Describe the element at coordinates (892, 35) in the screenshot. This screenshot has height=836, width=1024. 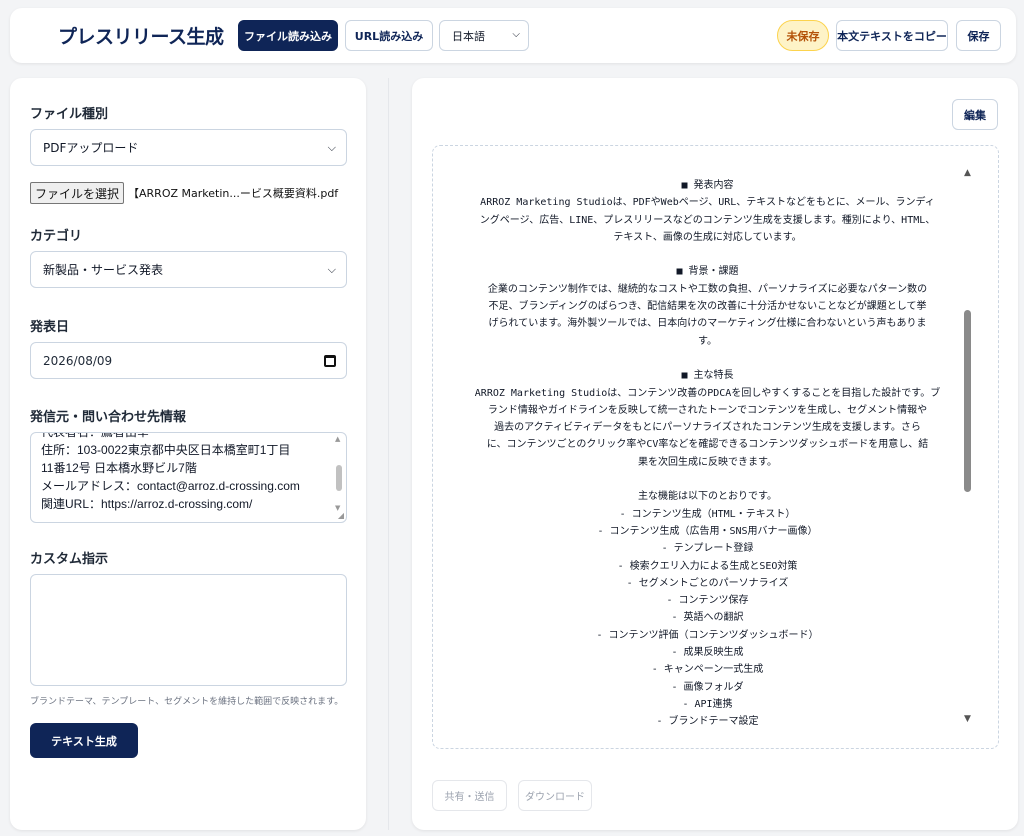
I see `copy-text-button: 本文テキストをコピー` at that location.